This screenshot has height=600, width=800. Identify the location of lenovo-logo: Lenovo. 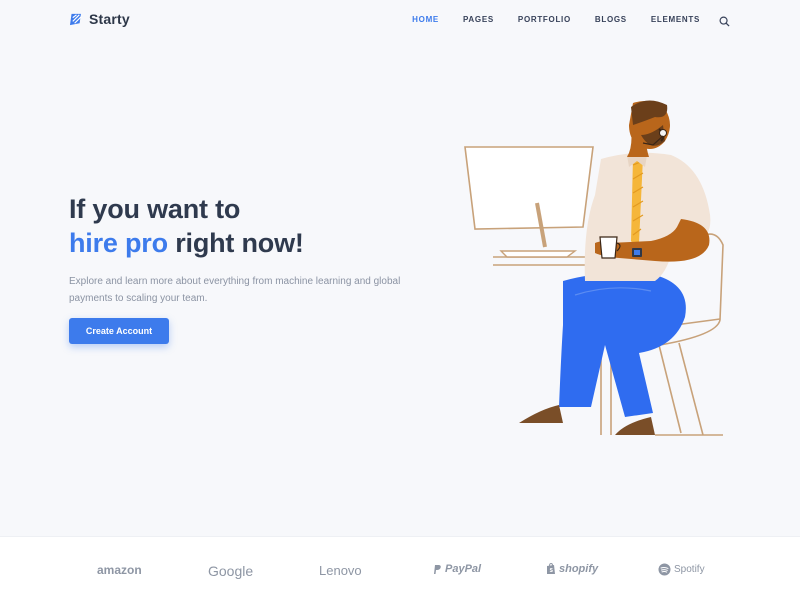
(340, 570).